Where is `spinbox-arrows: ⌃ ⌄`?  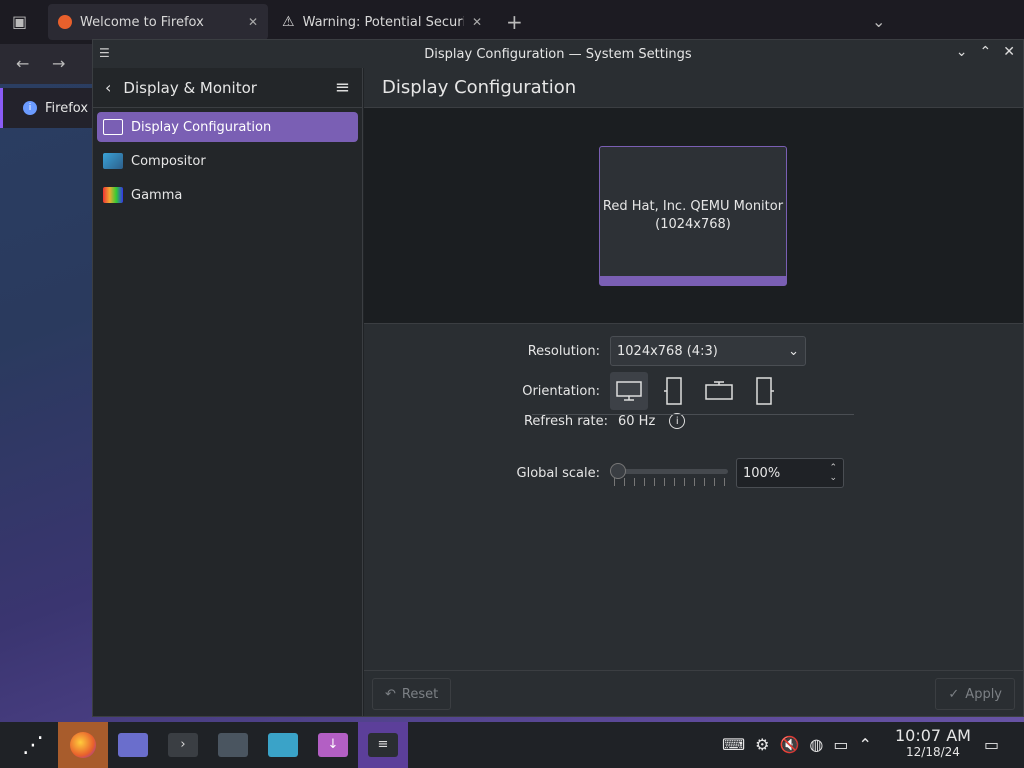 spinbox-arrows: ⌃ ⌄ is located at coordinates (833, 473).